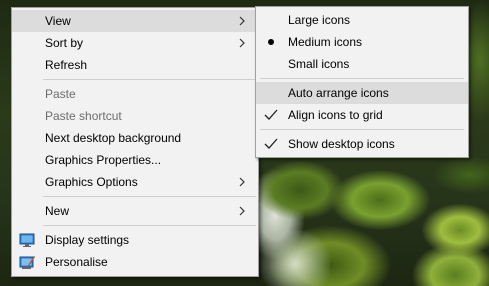 The height and width of the screenshot is (286, 489). What do you see at coordinates (135, 211) in the screenshot?
I see `menu-item-new: New` at bounding box center [135, 211].